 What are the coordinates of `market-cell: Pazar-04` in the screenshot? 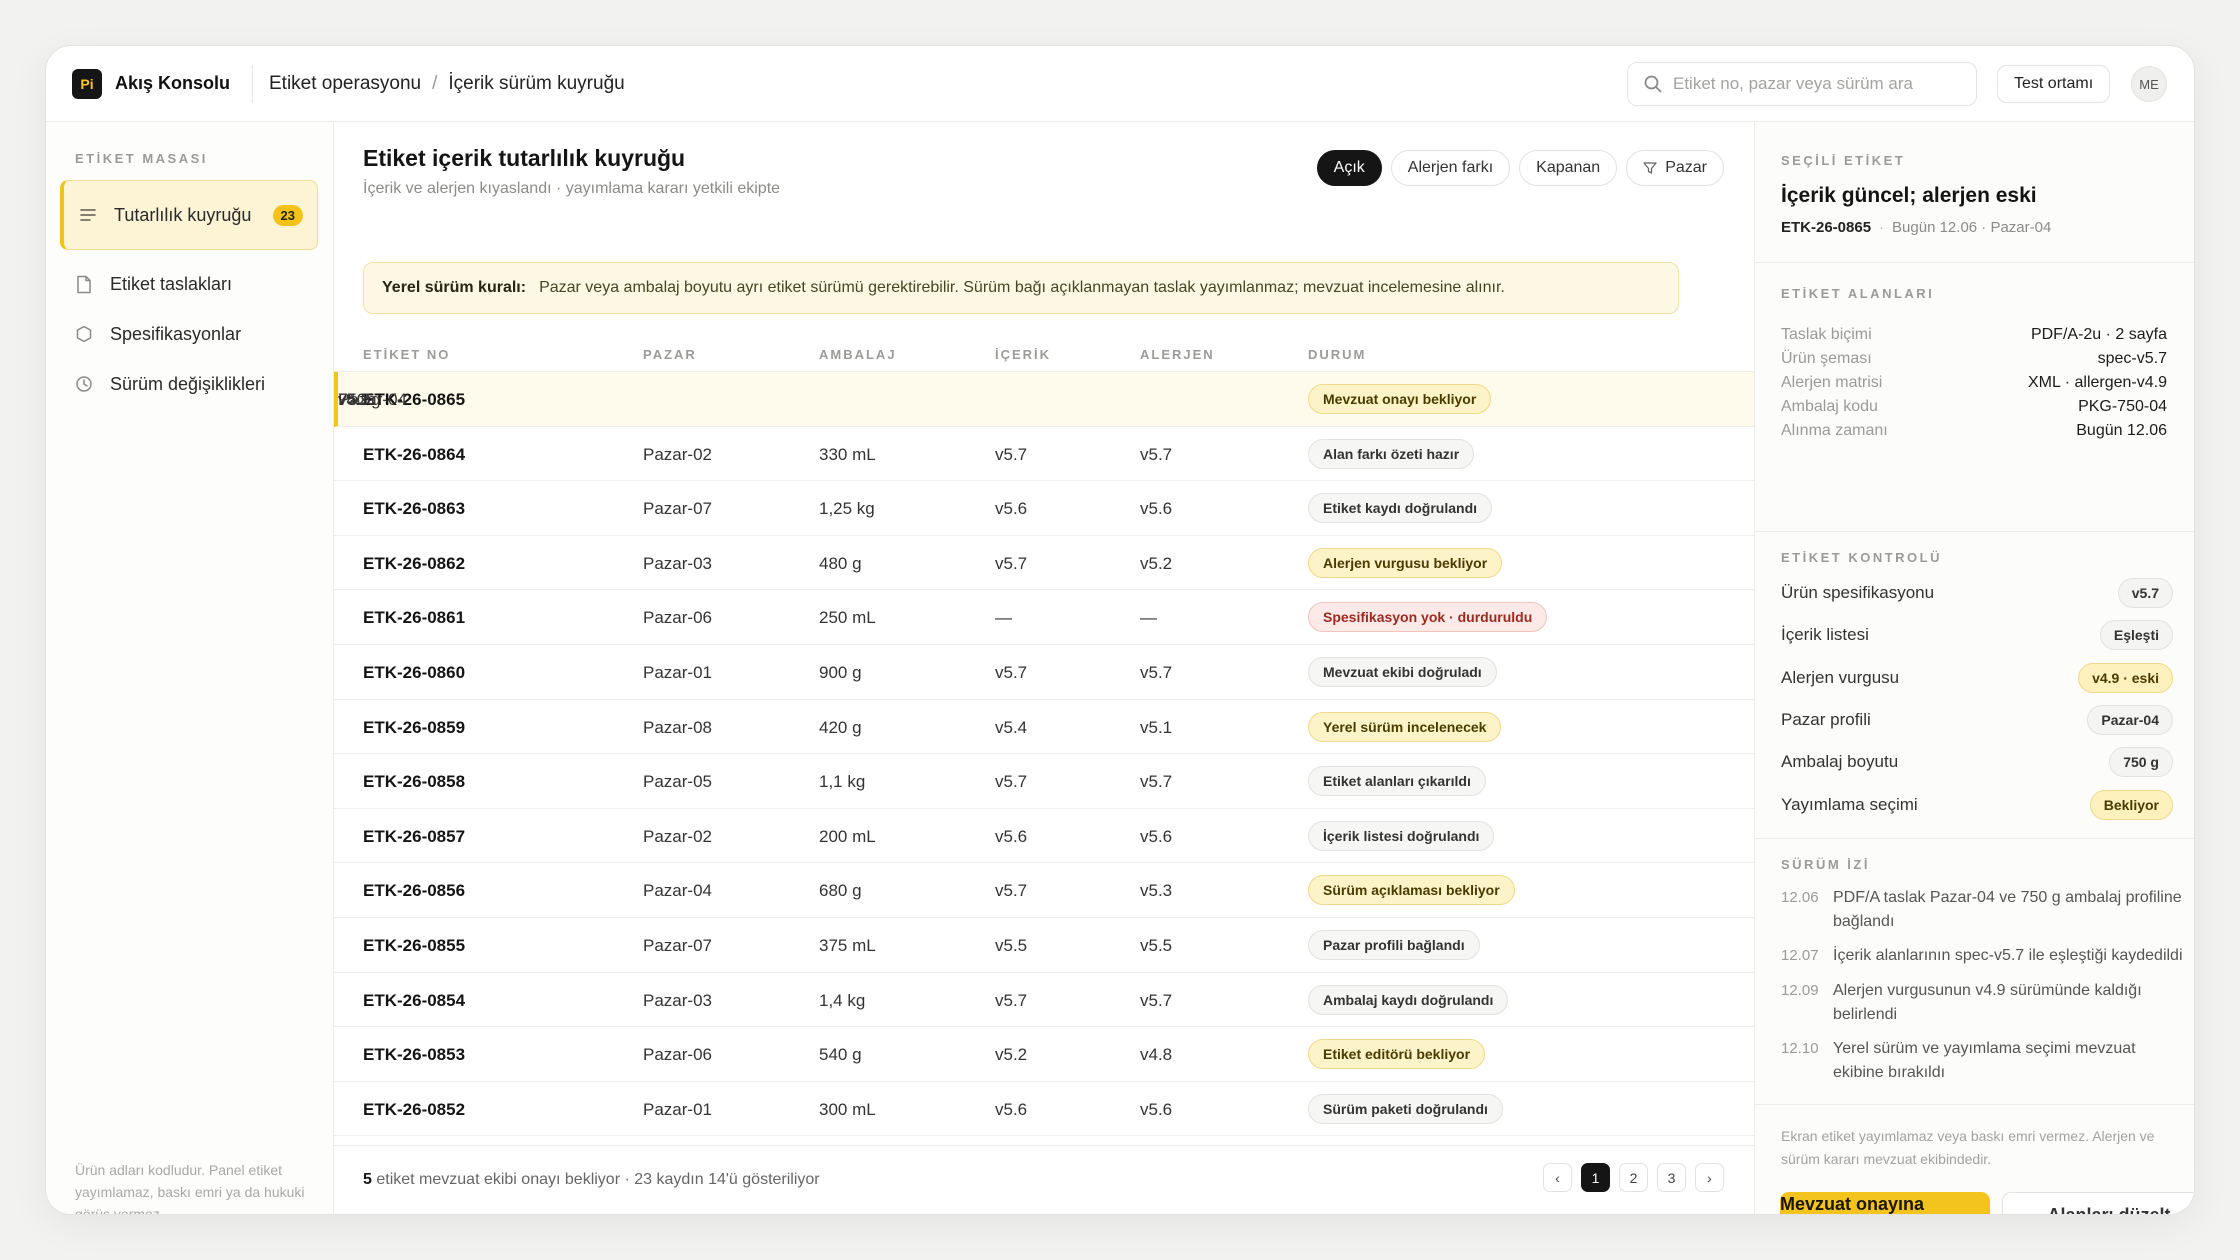 It's located at (677, 891).